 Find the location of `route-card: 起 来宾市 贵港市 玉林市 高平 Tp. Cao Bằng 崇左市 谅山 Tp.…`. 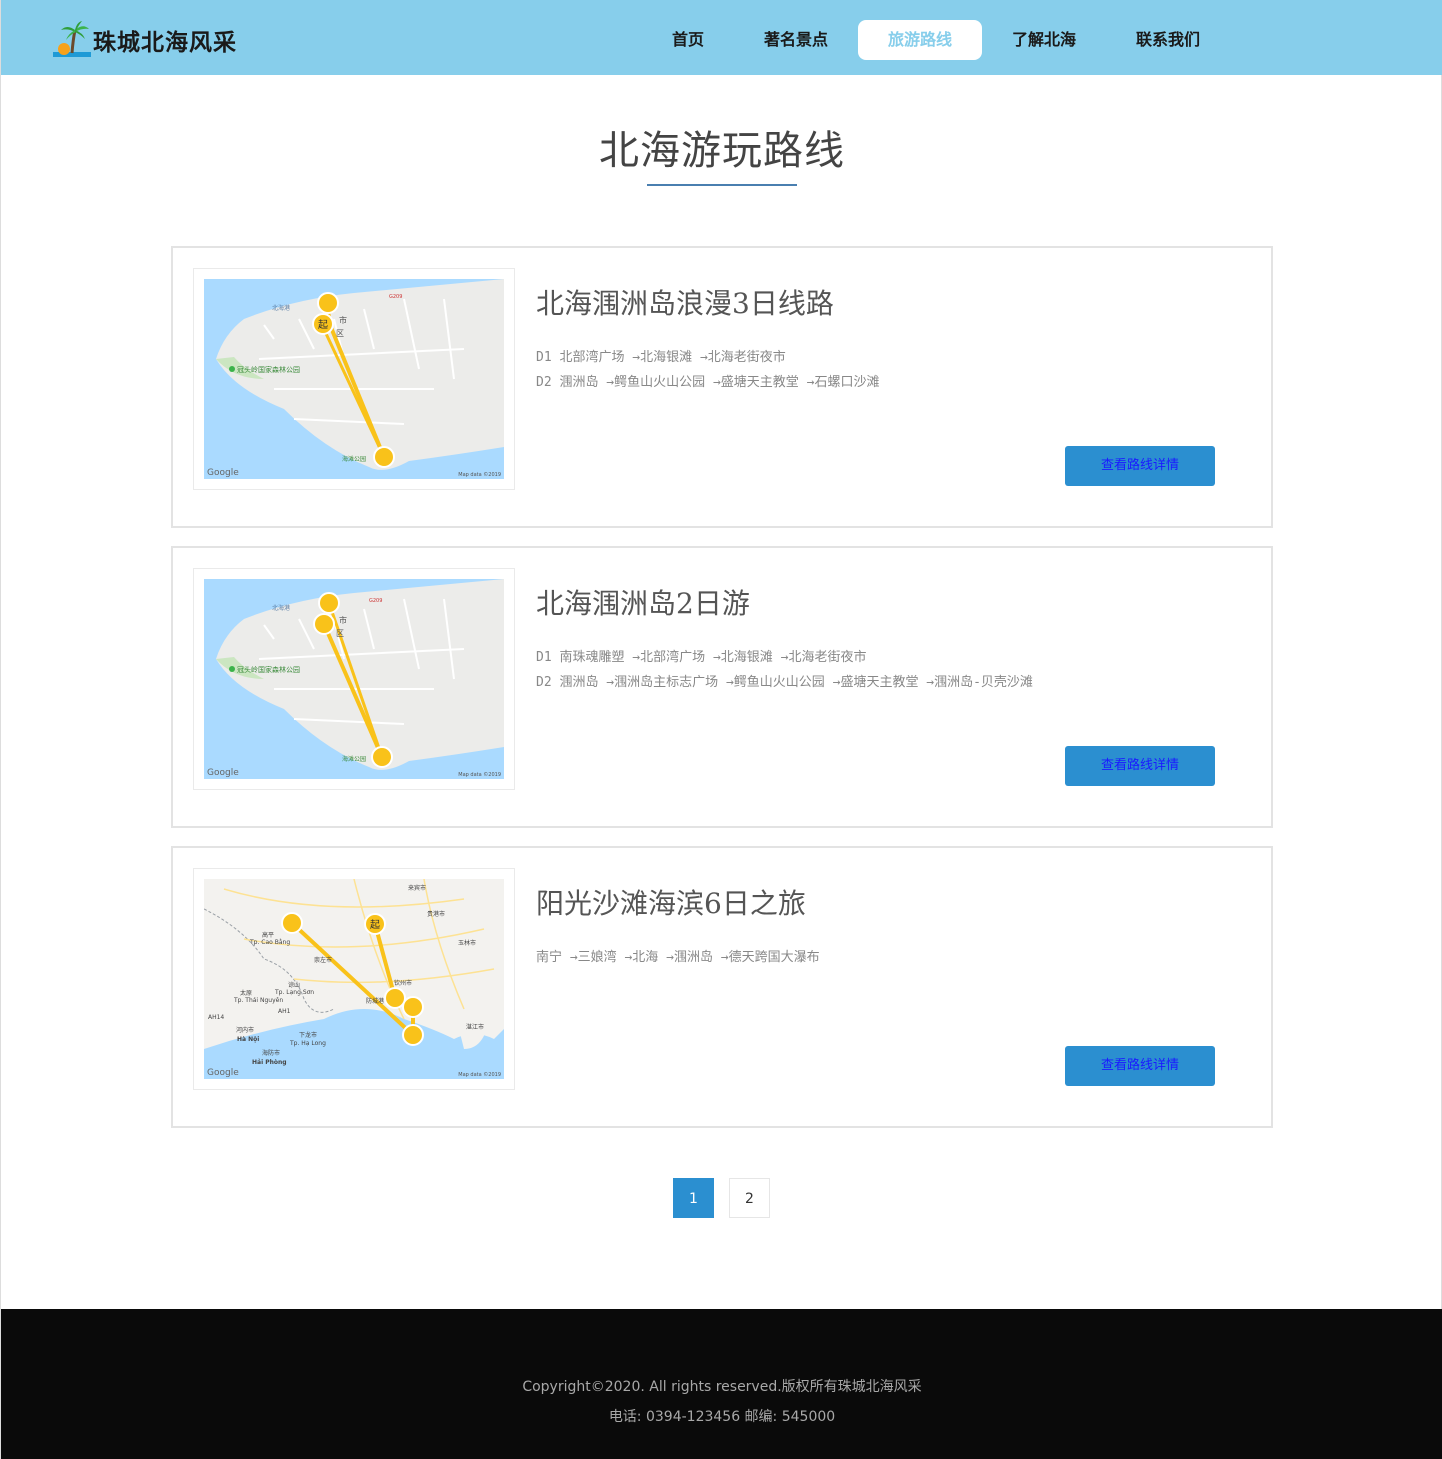

route-card: 起 来宾市 贵港市 玉林市 高平 Tp. Cao Bằng 崇左市 谅山 Tp.… is located at coordinates (722, 987).